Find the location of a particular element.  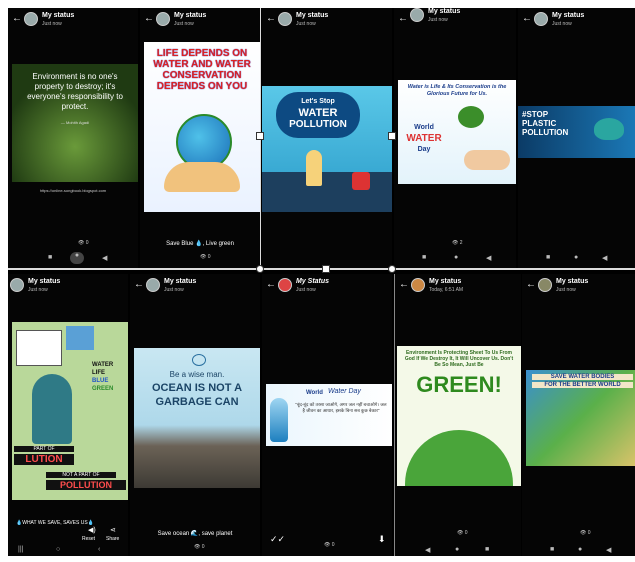

polluted-water is located at coordinates (327, 192).